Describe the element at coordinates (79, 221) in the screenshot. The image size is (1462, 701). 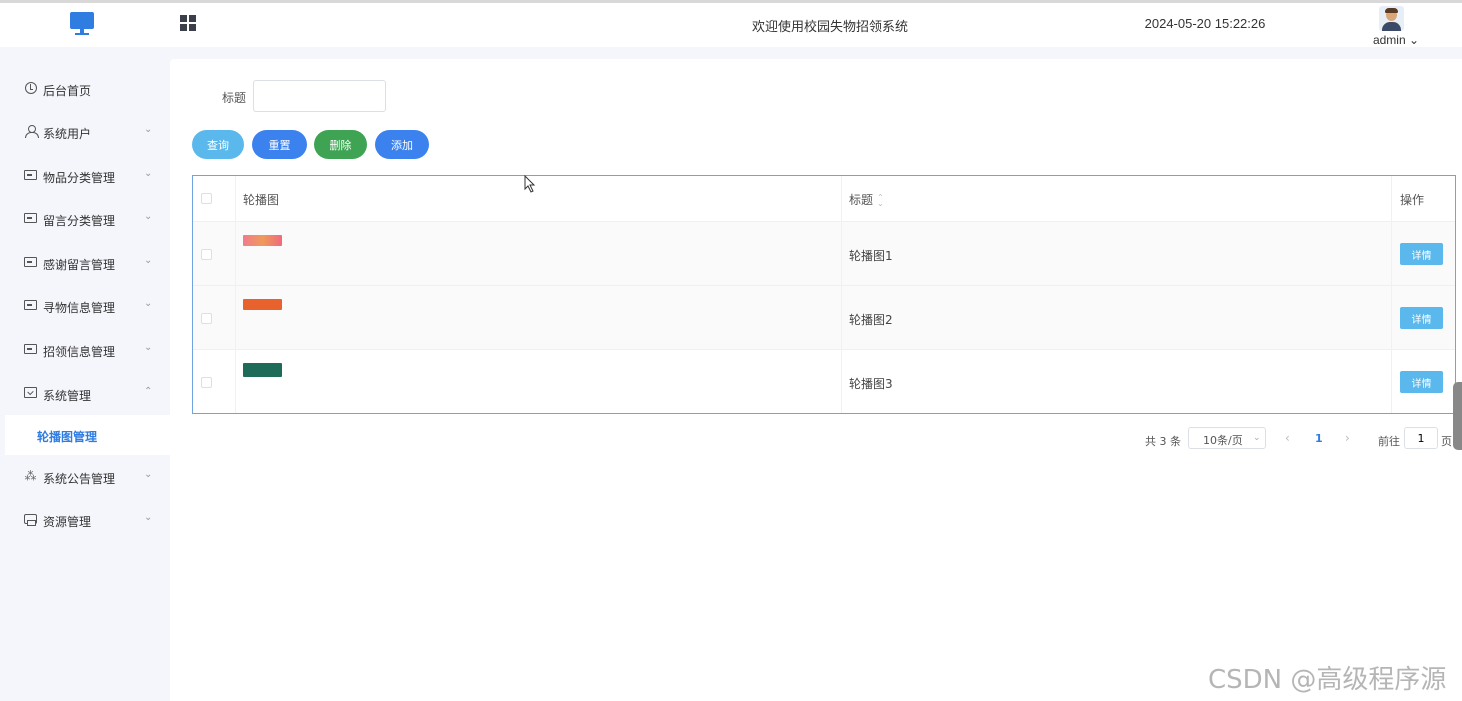
I see `sidebar-item-label: 留言分类管理` at that location.